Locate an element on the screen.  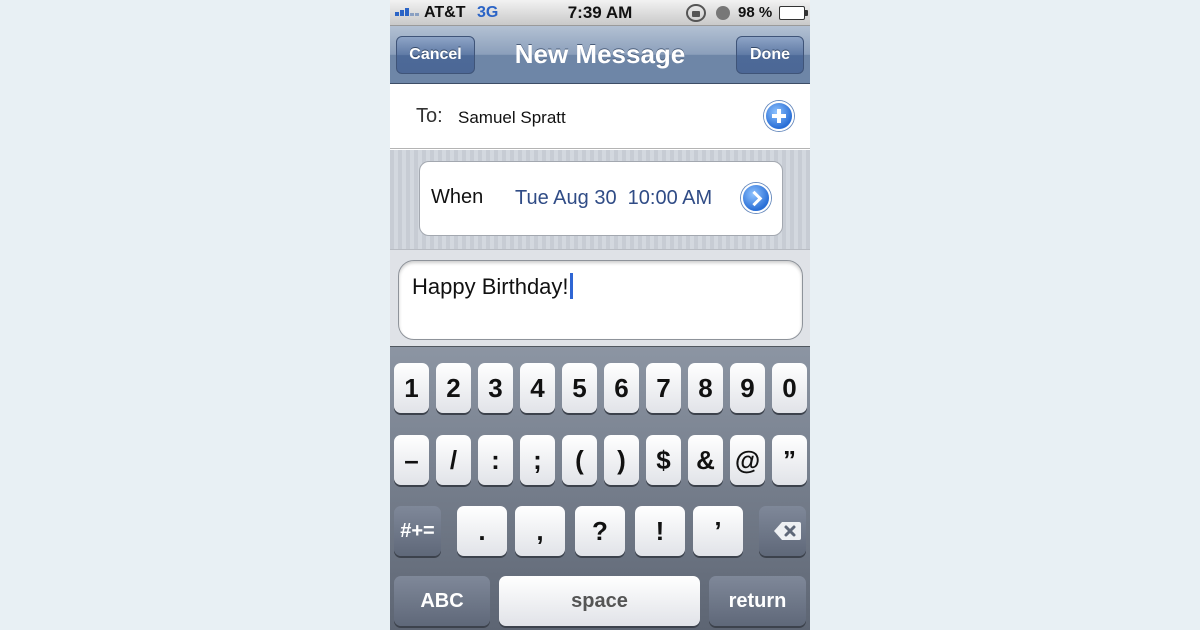
key-comma: , is located at coordinates (540, 531).